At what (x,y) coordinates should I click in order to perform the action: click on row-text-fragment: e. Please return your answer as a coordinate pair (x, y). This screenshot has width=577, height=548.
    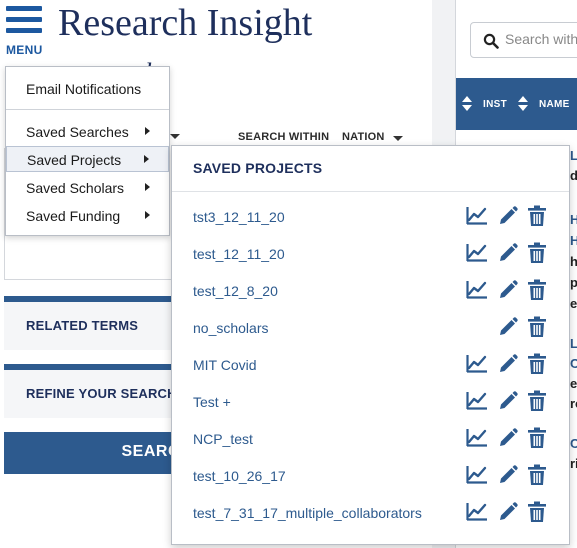
    Looking at the image, I should click on (573, 303).